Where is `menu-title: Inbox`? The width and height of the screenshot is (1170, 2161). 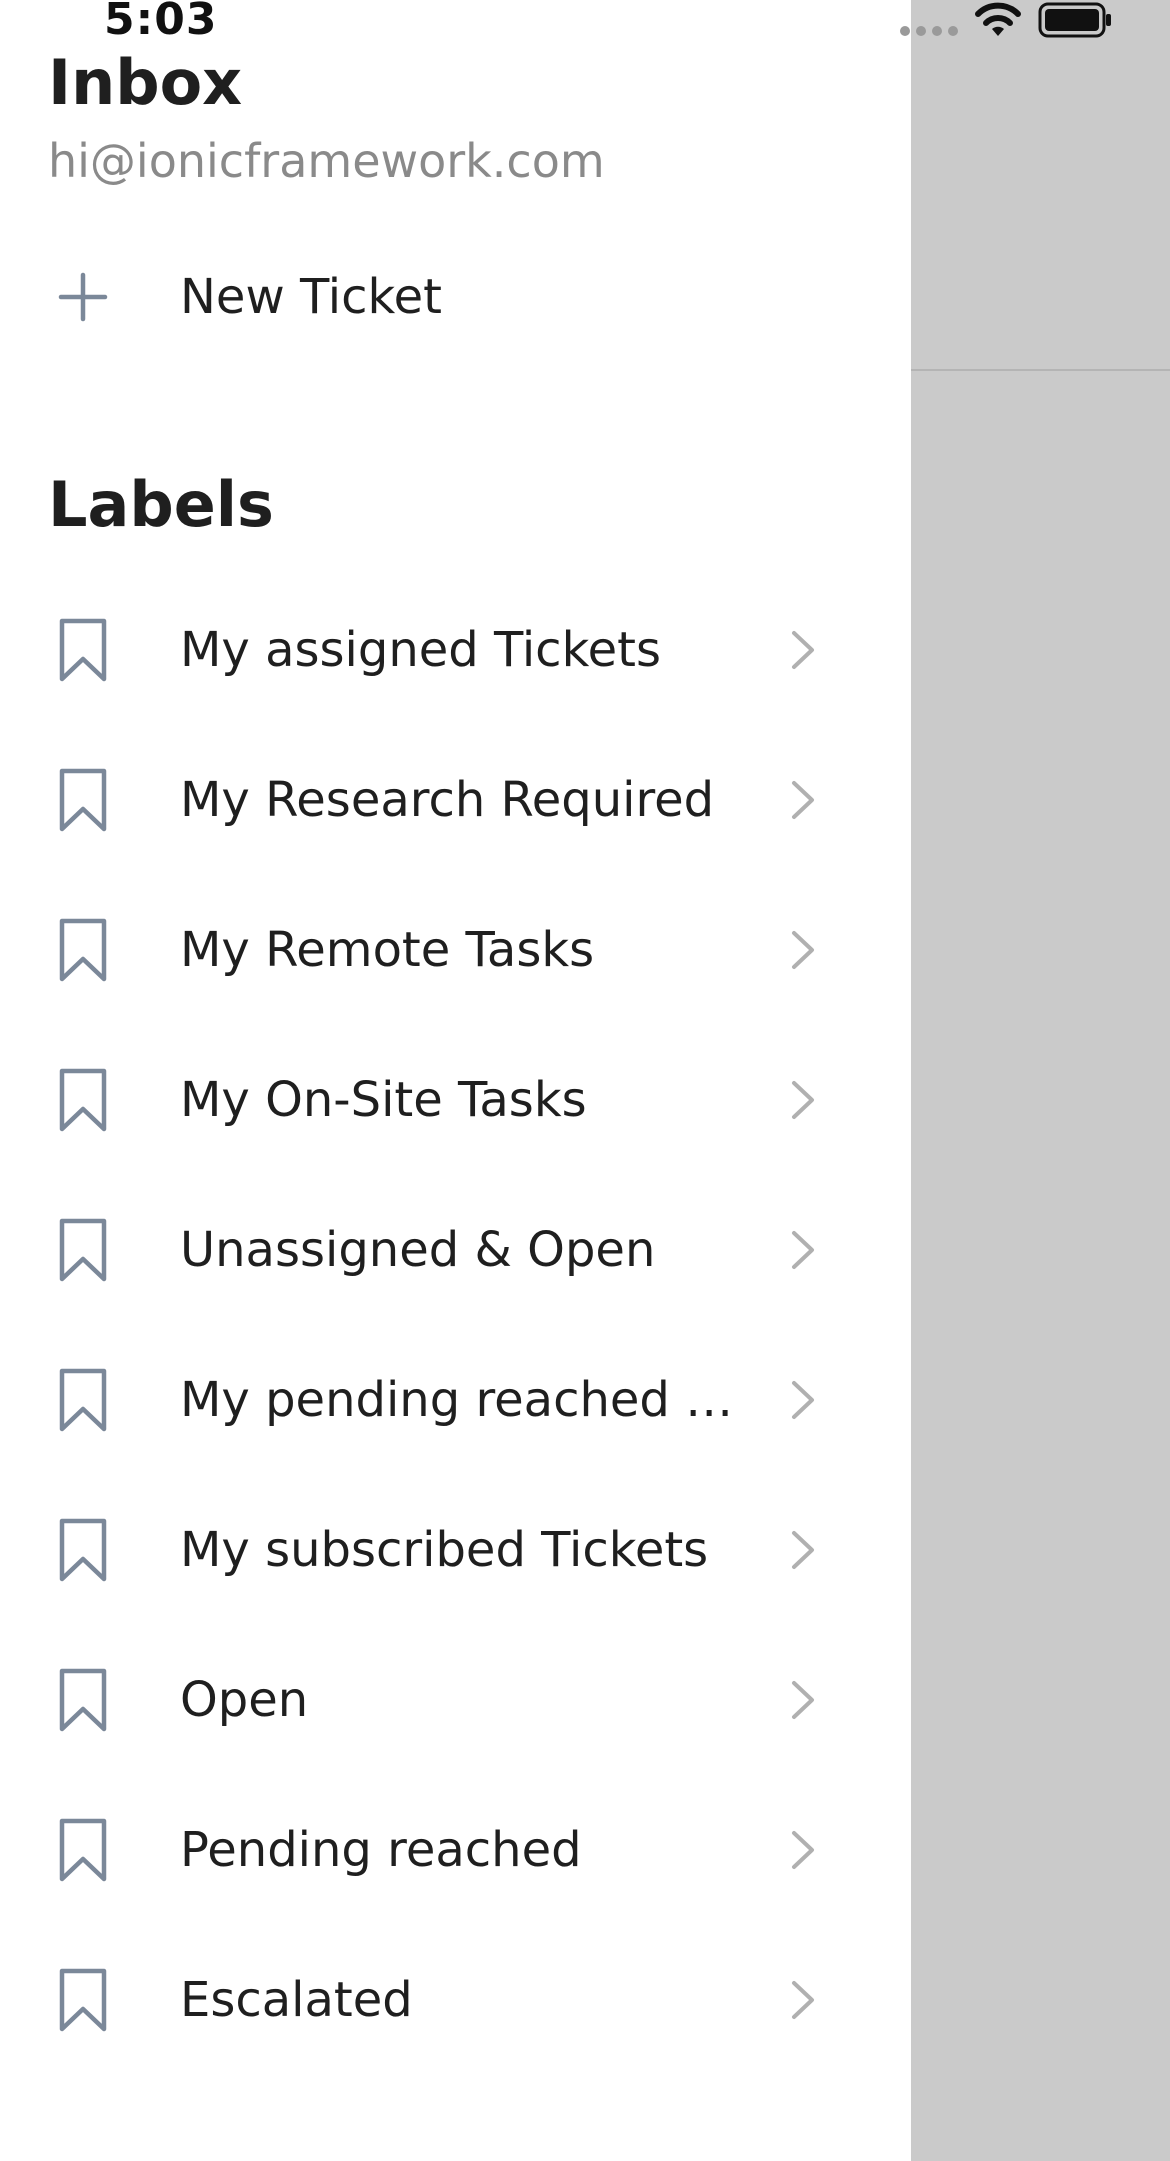 menu-title: Inbox is located at coordinates (145, 82).